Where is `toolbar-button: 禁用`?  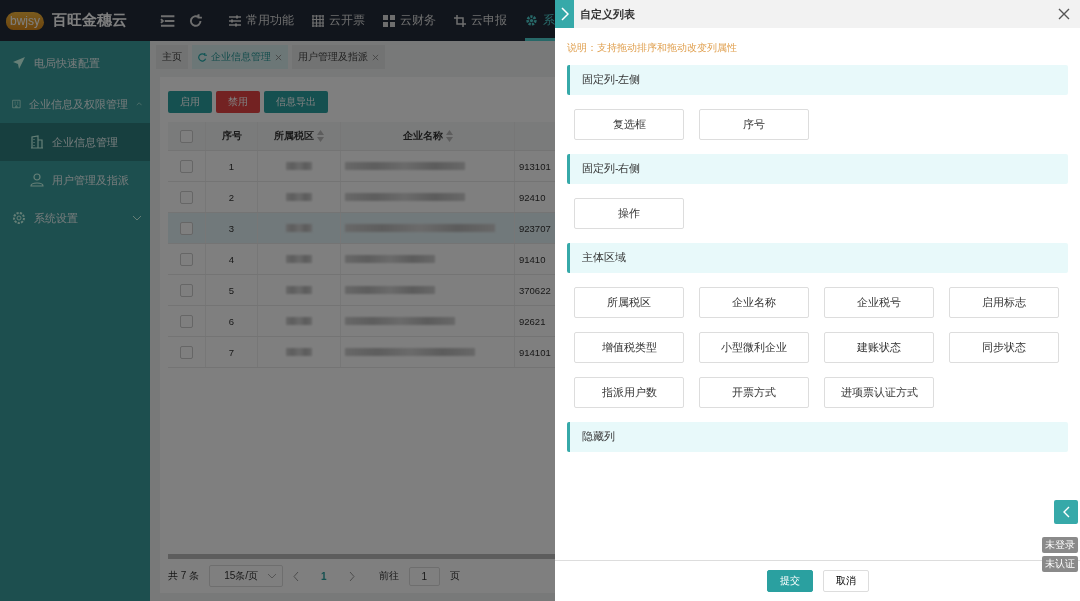 toolbar-button: 禁用 is located at coordinates (238, 102).